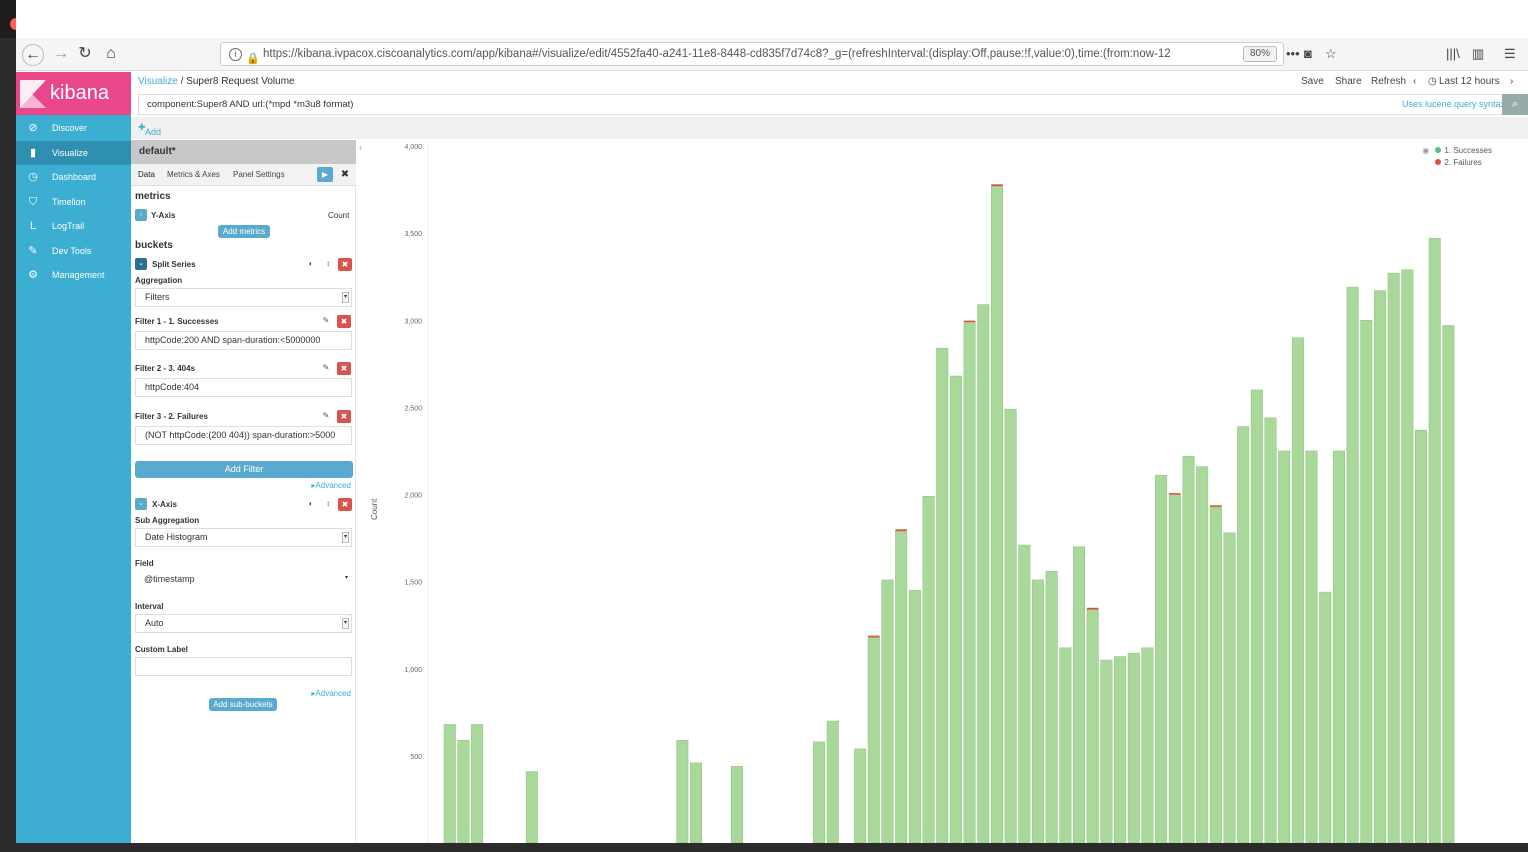 This screenshot has width=1528, height=852. What do you see at coordinates (325, 174) in the screenshot?
I see `apply-changes-button: ▶` at bounding box center [325, 174].